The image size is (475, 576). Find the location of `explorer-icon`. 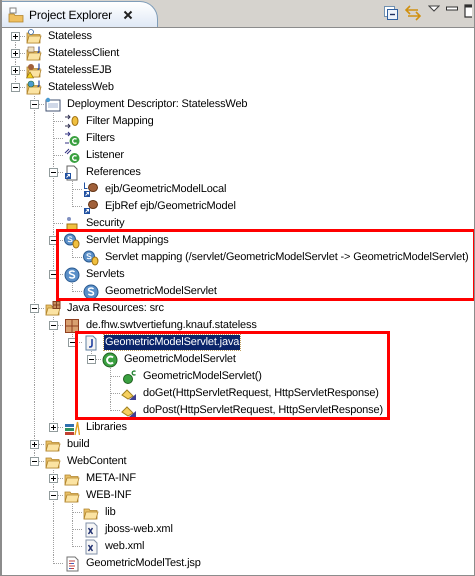

explorer-icon is located at coordinates (16, 14).